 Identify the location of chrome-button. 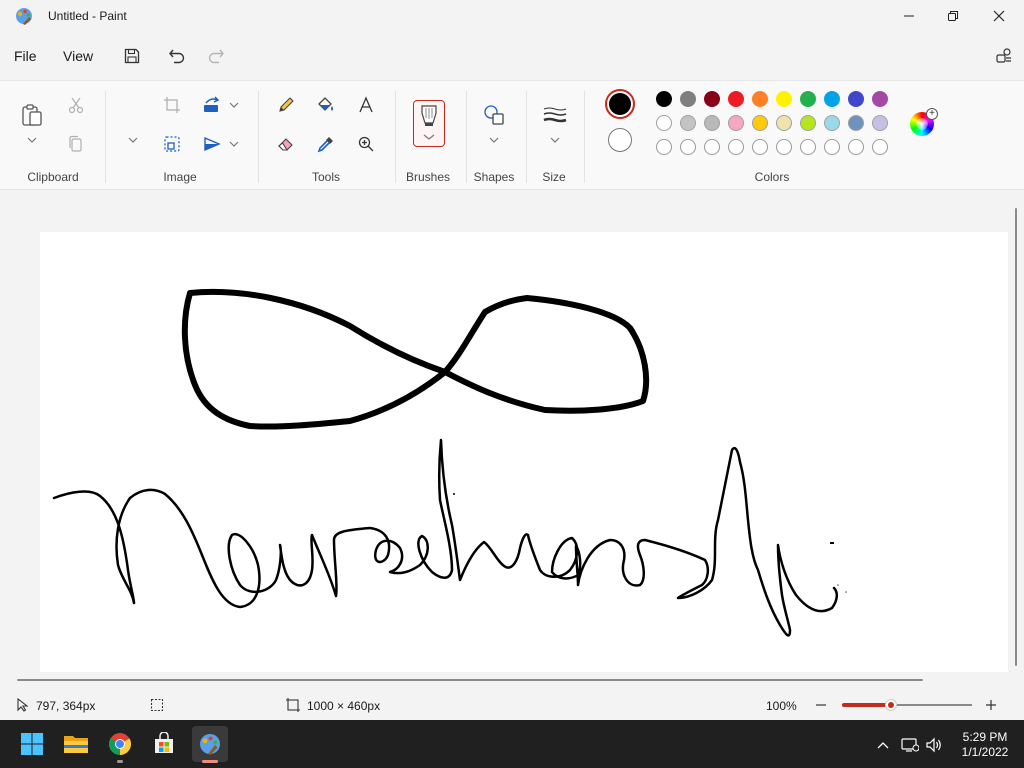
(120, 744).